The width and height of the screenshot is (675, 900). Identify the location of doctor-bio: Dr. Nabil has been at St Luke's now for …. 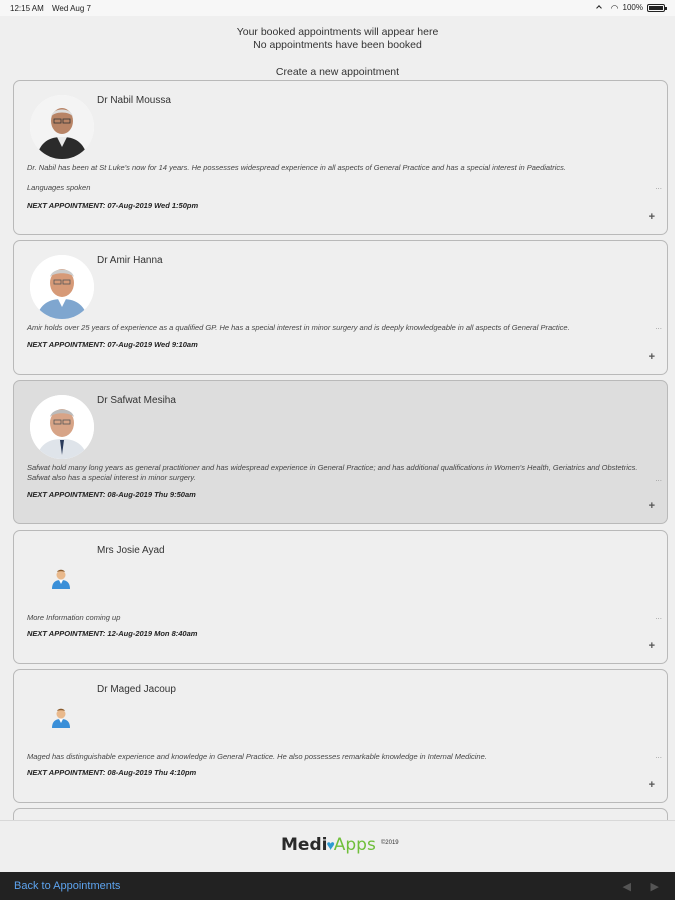
(296, 167).